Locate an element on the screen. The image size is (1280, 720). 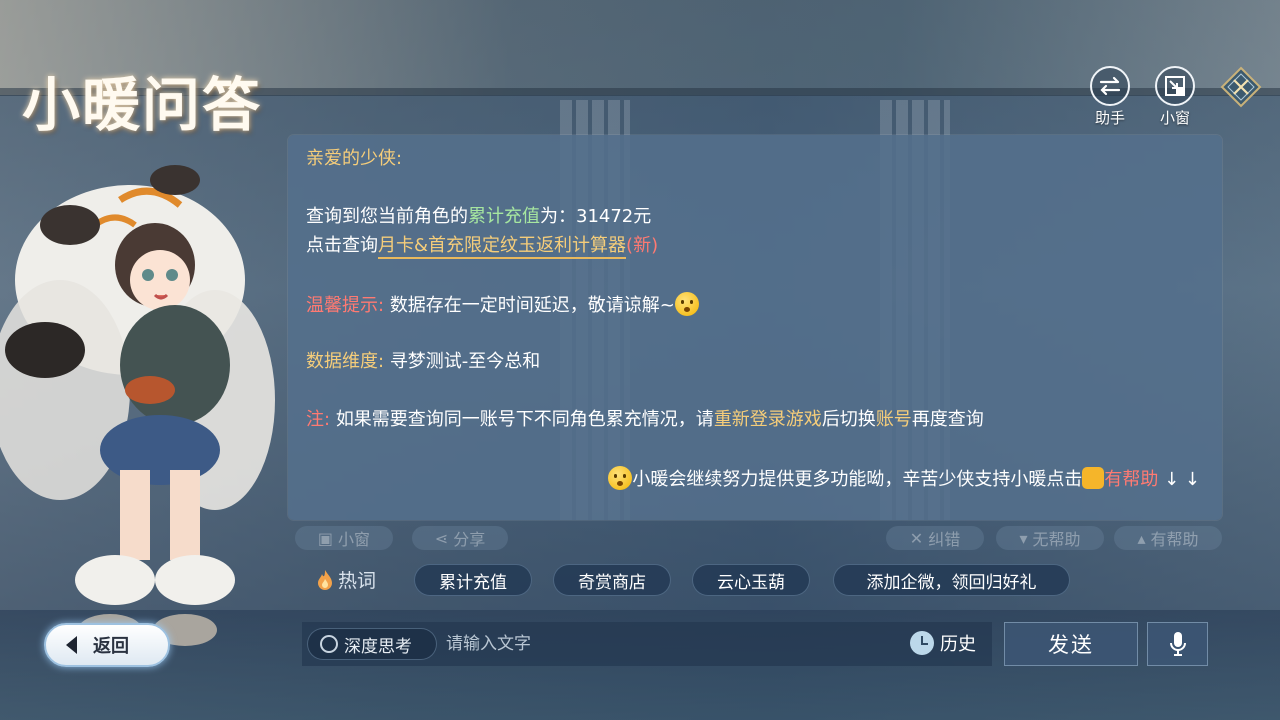
note-middle: 后切换 is located at coordinates (848, 419).